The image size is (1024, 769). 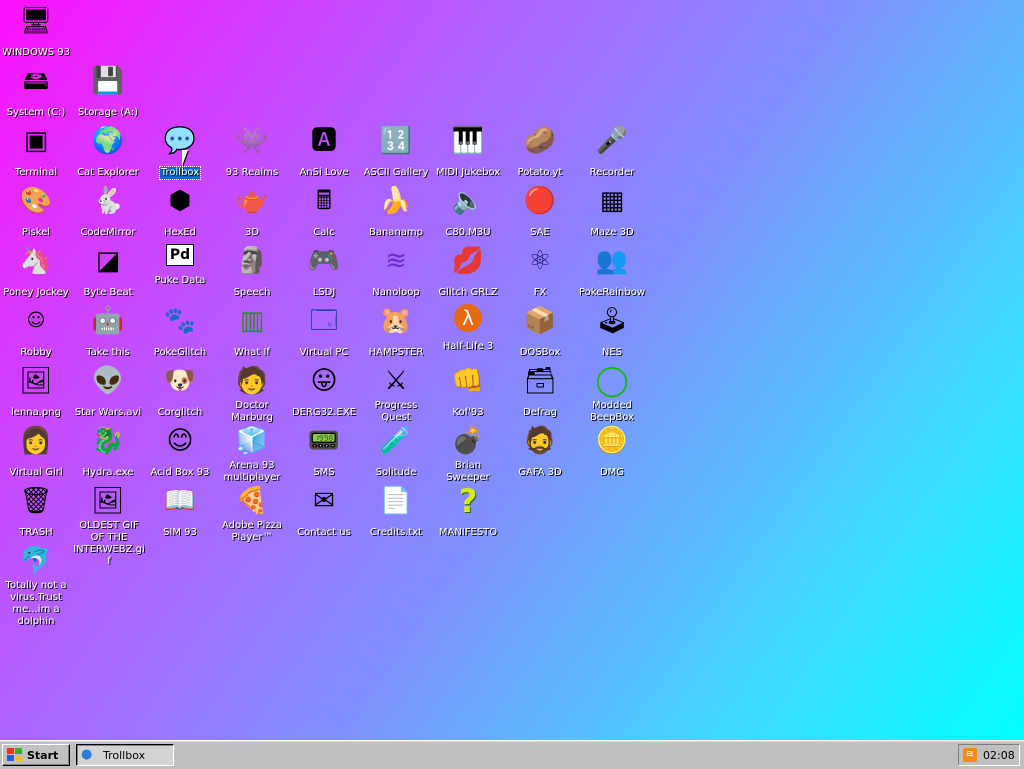 What do you see at coordinates (108, 331) in the screenshot?
I see `icon-take-this: 🤖 Take this` at bounding box center [108, 331].